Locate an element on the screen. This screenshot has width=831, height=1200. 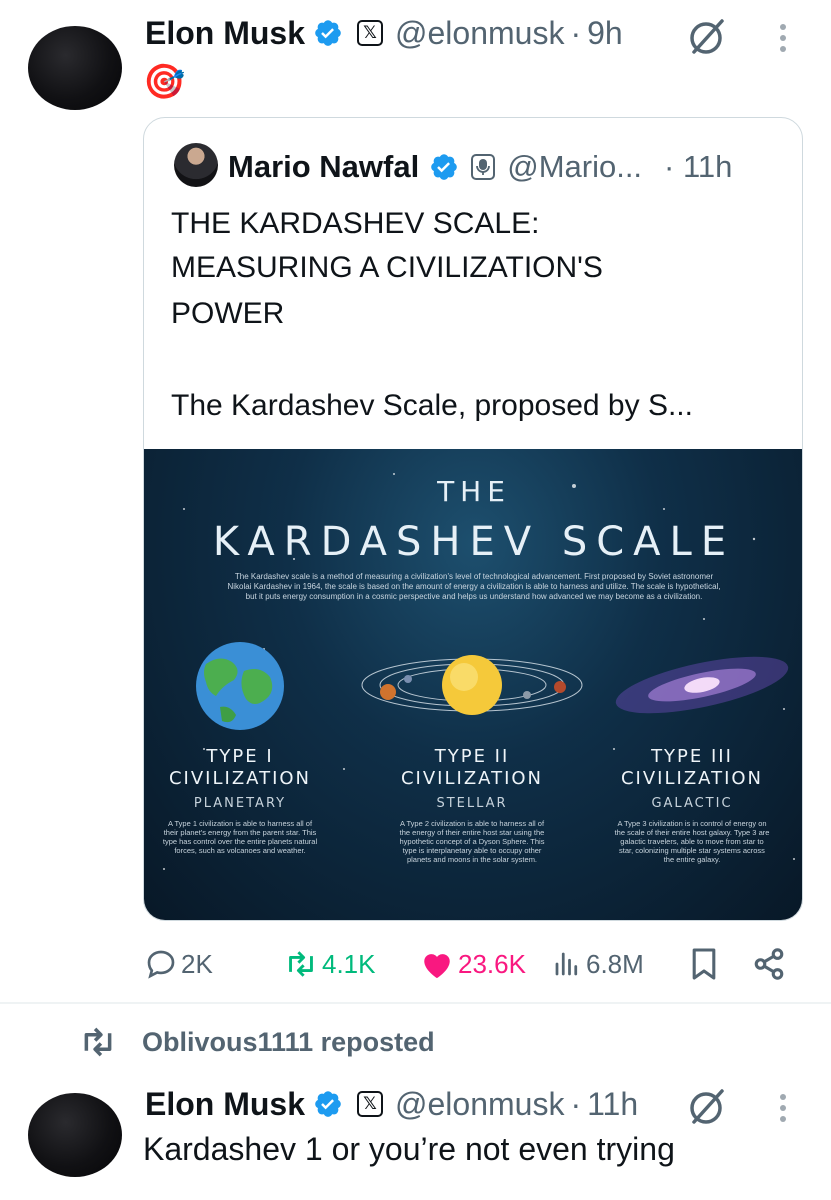
quoted-text-line3: POWER is located at coordinates (228, 313).